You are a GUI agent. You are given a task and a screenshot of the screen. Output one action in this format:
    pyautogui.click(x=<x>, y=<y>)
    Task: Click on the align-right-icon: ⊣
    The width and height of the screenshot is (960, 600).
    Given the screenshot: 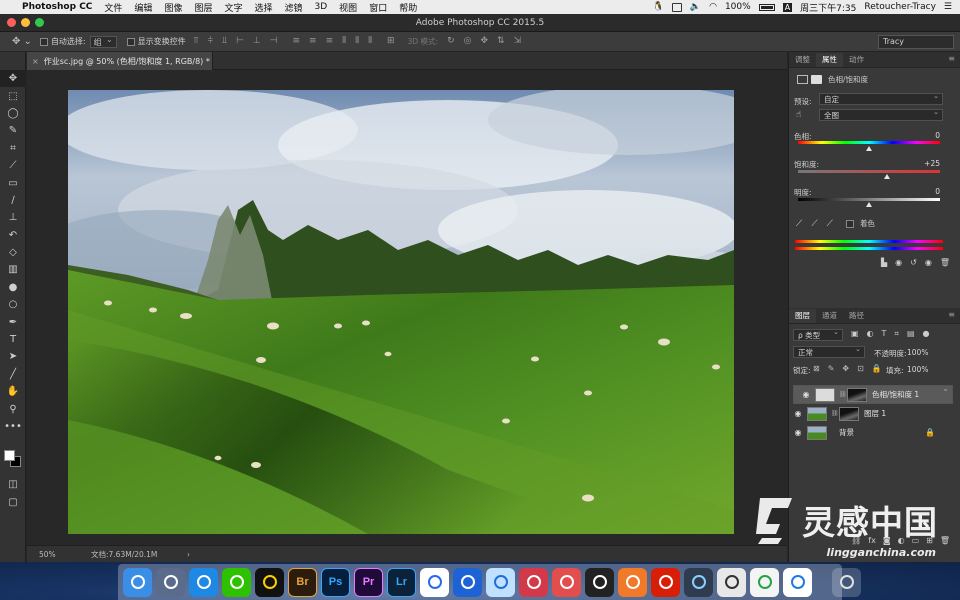 What is the action you would take?
    pyautogui.click(x=274, y=41)
    